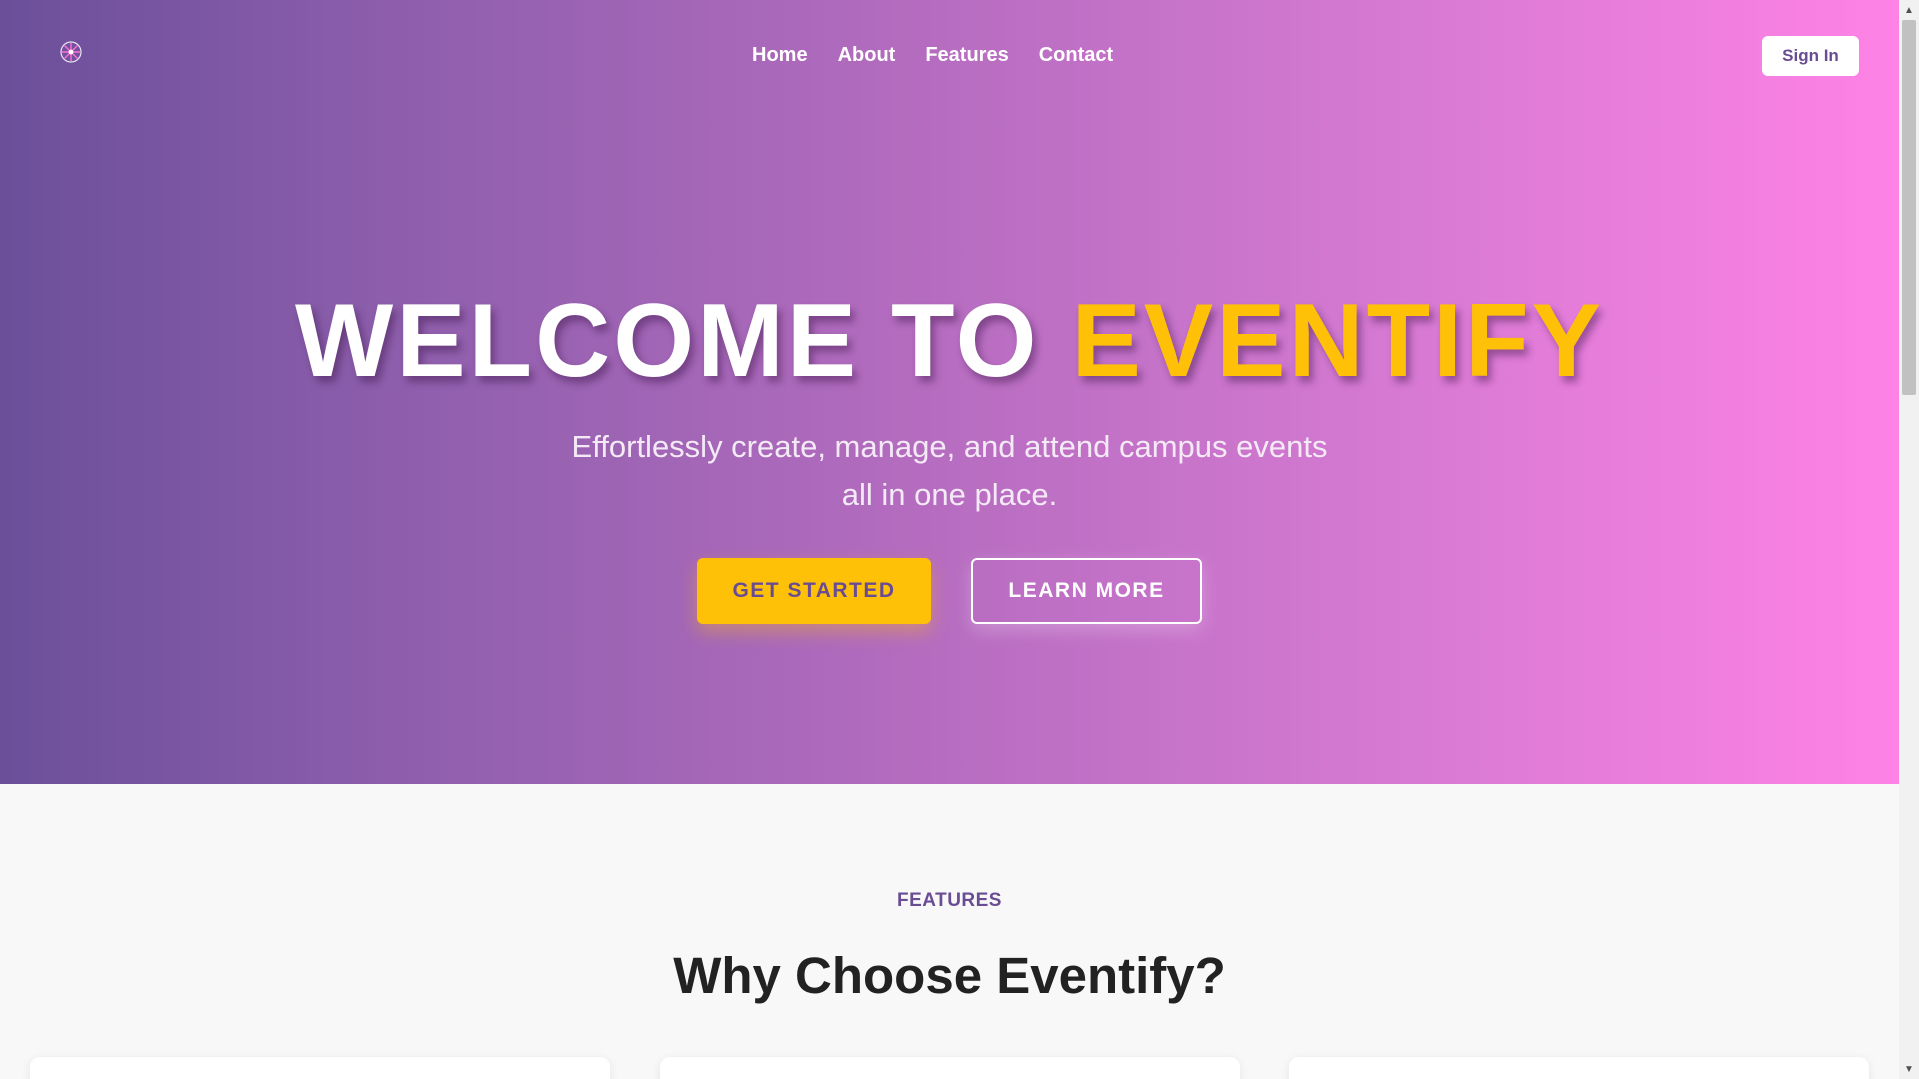 This screenshot has width=1919, height=1079. What do you see at coordinates (1076, 55) in the screenshot?
I see `nav-link-contact: Contact` at bounding box center [1076, 55].